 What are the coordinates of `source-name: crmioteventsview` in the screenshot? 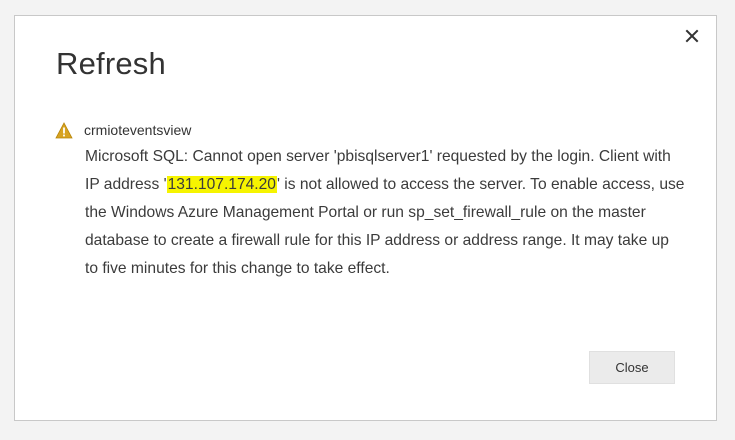 It's located at (138, 130).